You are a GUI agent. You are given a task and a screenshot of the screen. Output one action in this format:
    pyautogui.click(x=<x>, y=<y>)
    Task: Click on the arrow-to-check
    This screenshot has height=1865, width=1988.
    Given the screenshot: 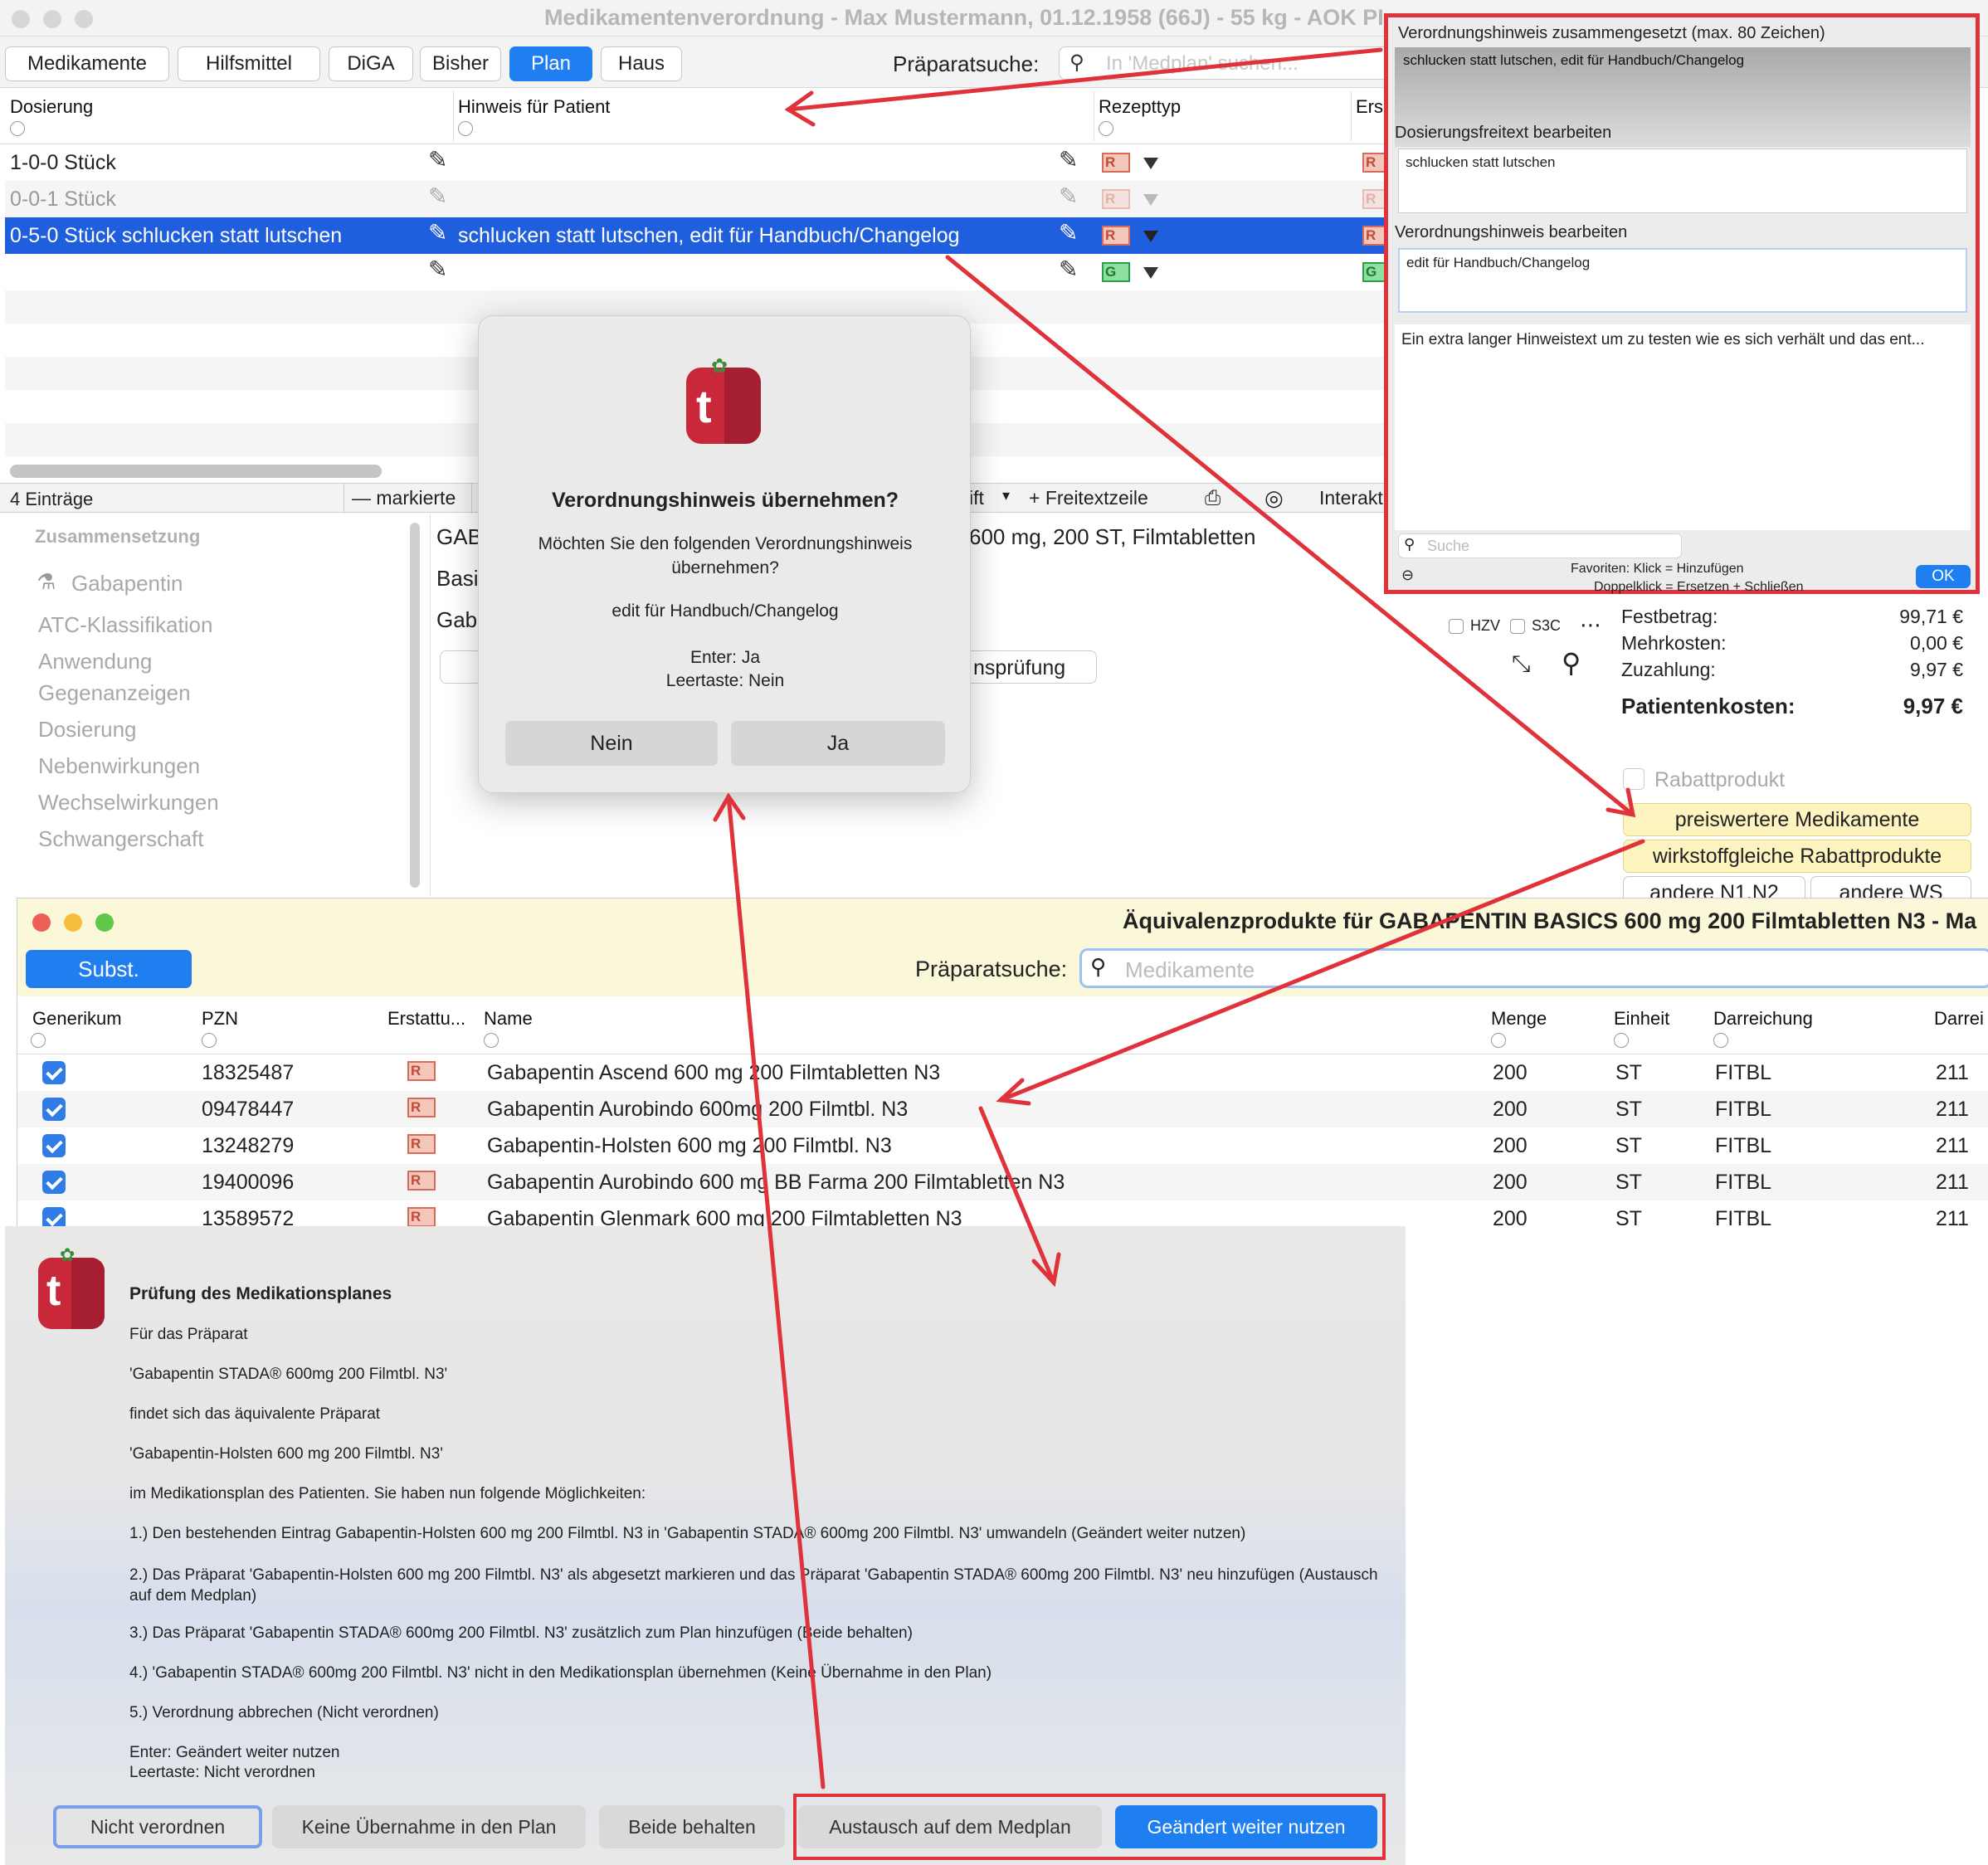 What is the action you would take?
    pyautogui.click(x=1017, y=1195)
    